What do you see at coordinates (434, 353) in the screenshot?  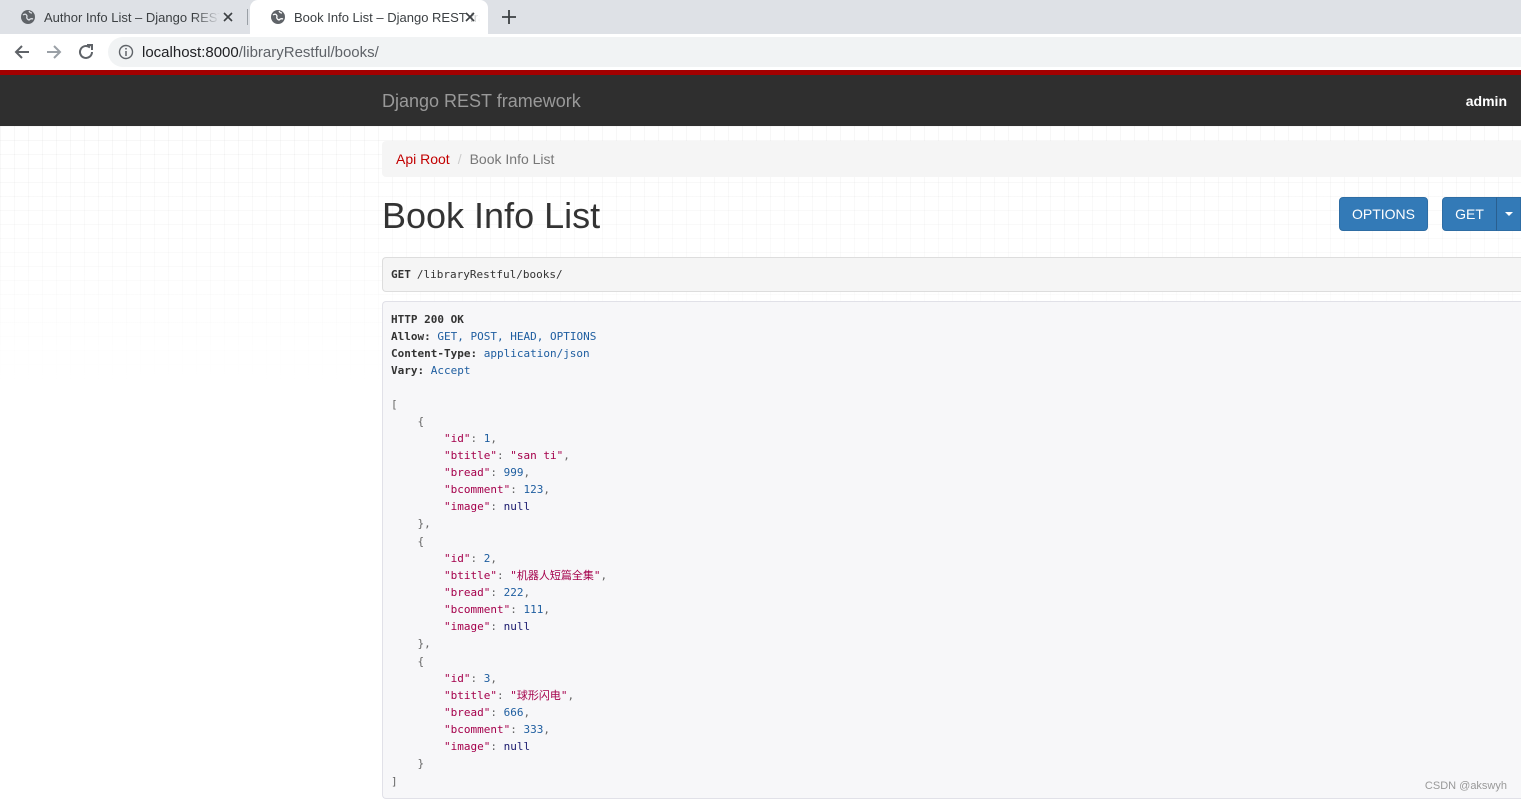 I see `header-name: Content-Type:` at bounding box center [434, 353].